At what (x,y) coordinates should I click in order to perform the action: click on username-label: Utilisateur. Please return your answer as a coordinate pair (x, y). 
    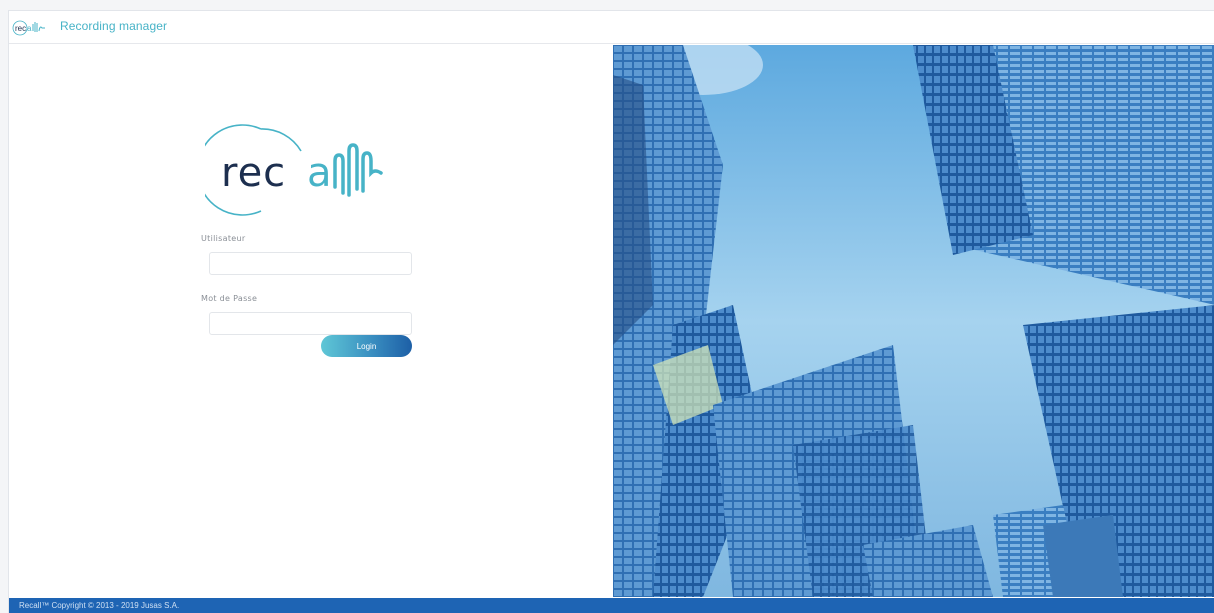
    Looking at the image, I should click on (223, 238).